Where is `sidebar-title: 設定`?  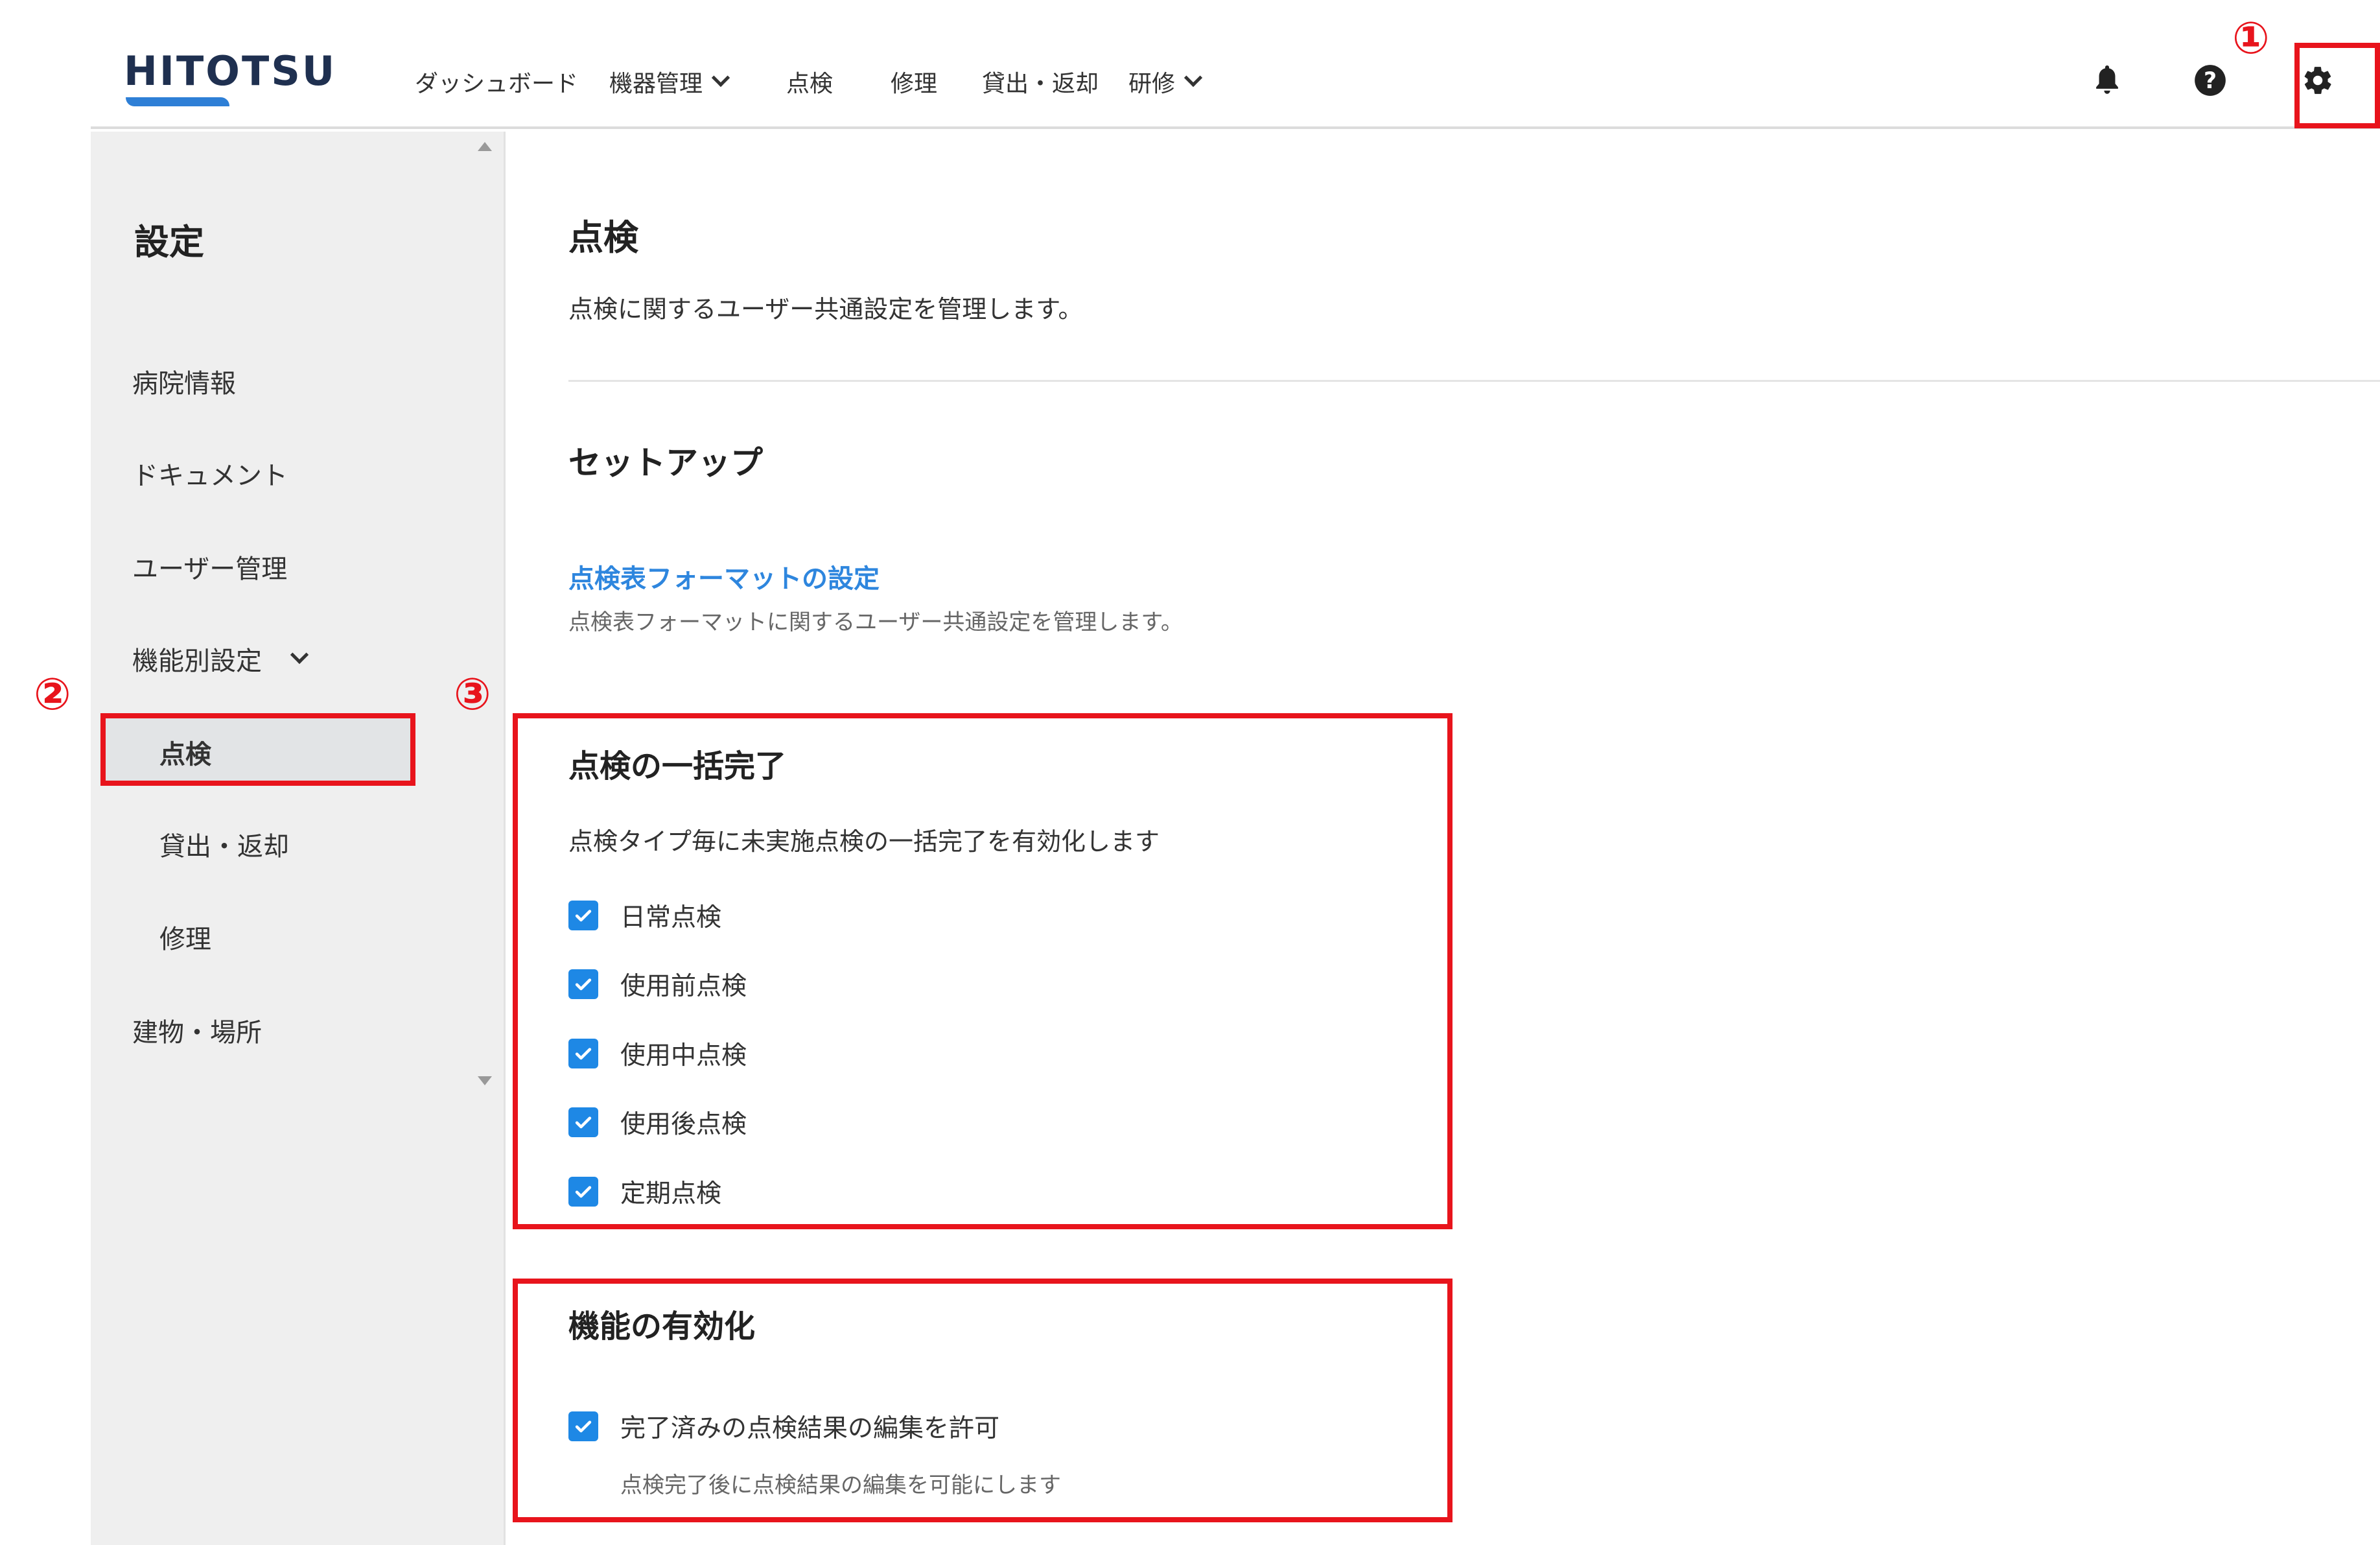 sidebar-title: 設定 is located at coordinates (169, 242).